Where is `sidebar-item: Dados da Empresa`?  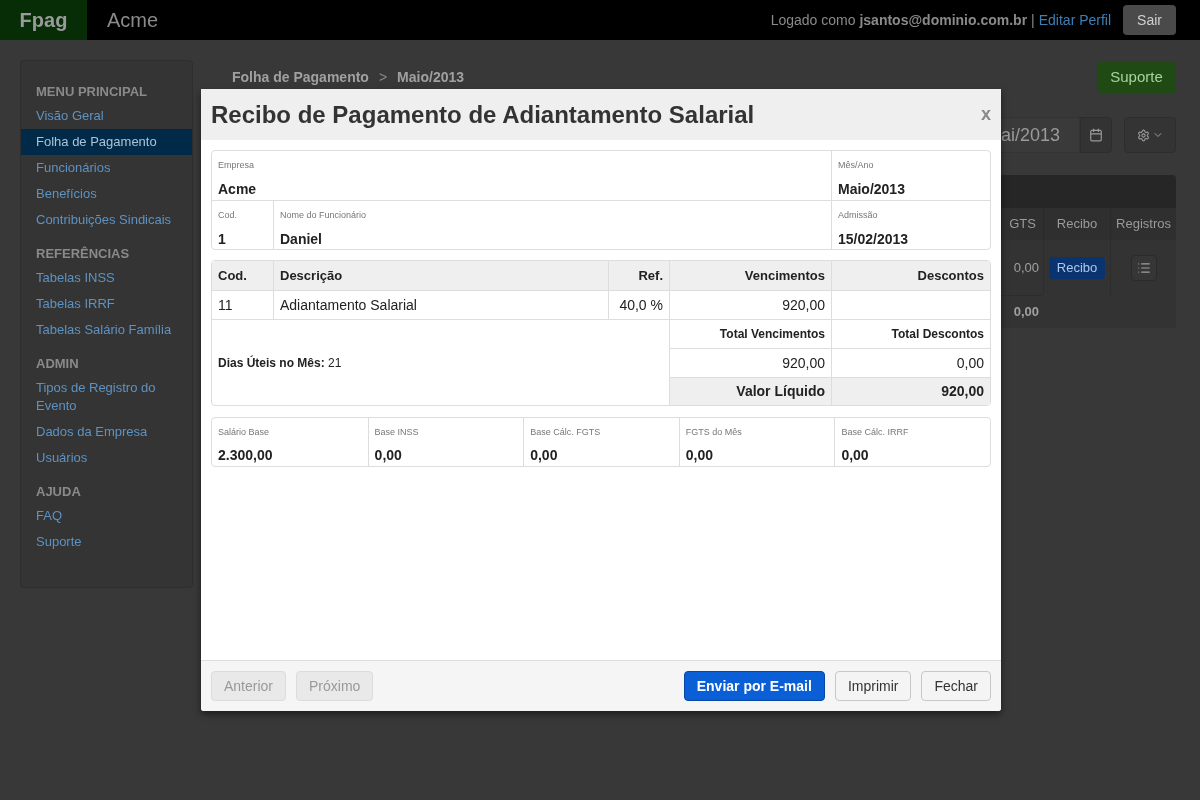 sidebar-item: Dados da Empresa is located at coordinates (106, 432).